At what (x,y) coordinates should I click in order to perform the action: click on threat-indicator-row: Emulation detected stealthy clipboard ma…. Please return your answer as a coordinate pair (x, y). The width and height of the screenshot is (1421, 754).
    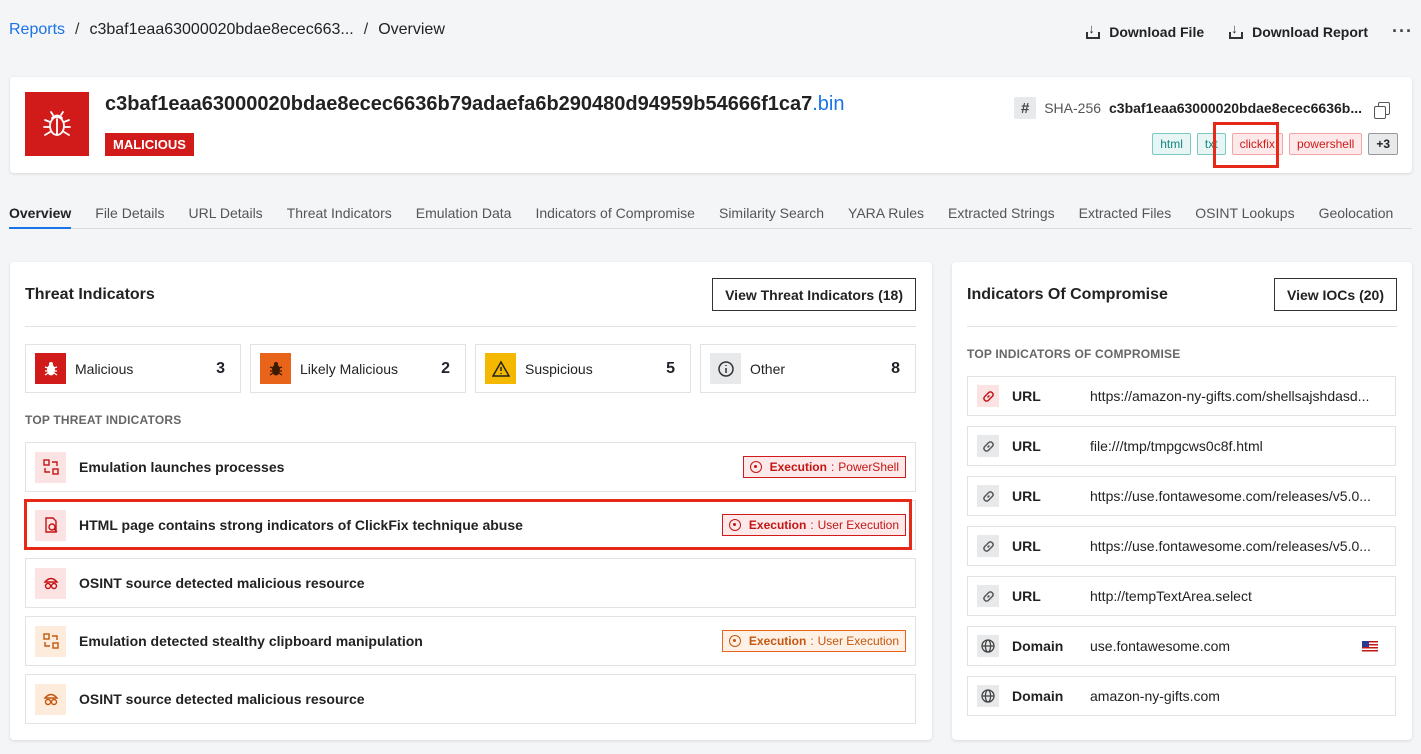
    Looking at the image, I should click on (470, 641).